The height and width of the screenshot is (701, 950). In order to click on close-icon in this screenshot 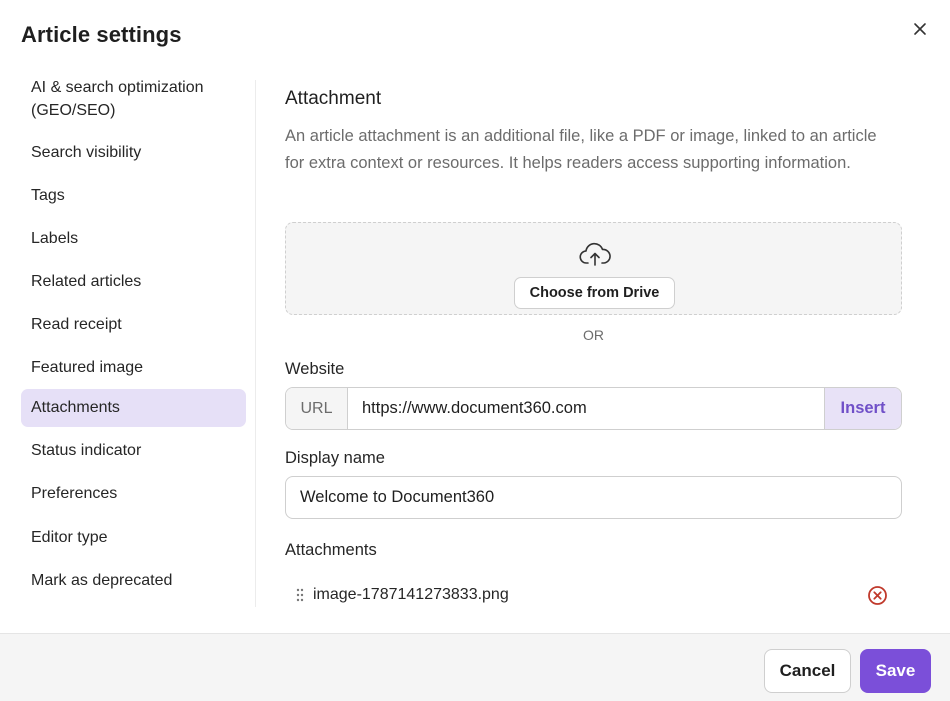, I will do `click(920, 29)`.